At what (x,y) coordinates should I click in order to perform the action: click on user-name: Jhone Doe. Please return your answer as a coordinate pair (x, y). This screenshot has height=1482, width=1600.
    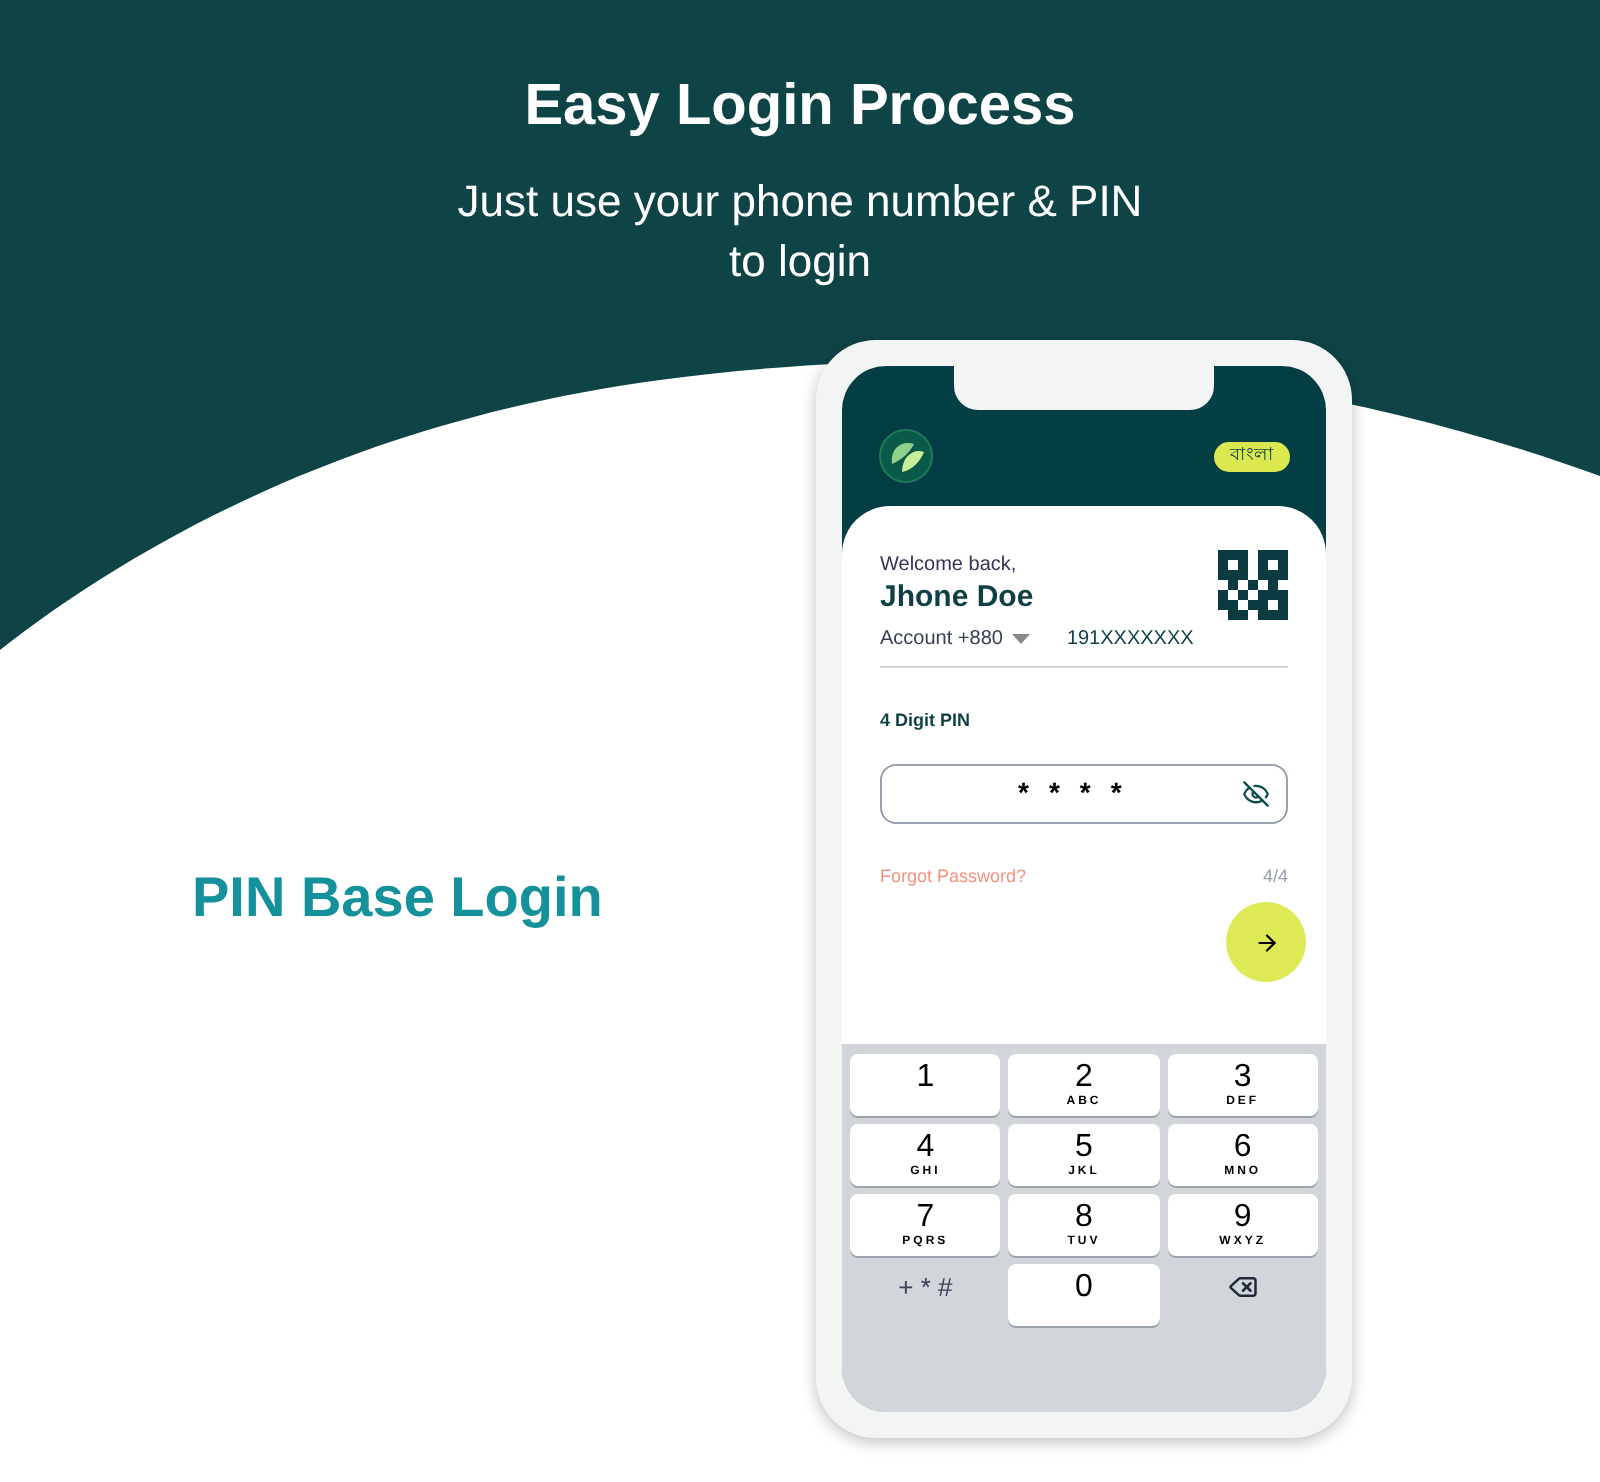
    Looking at the image, I should click on (957, 598).